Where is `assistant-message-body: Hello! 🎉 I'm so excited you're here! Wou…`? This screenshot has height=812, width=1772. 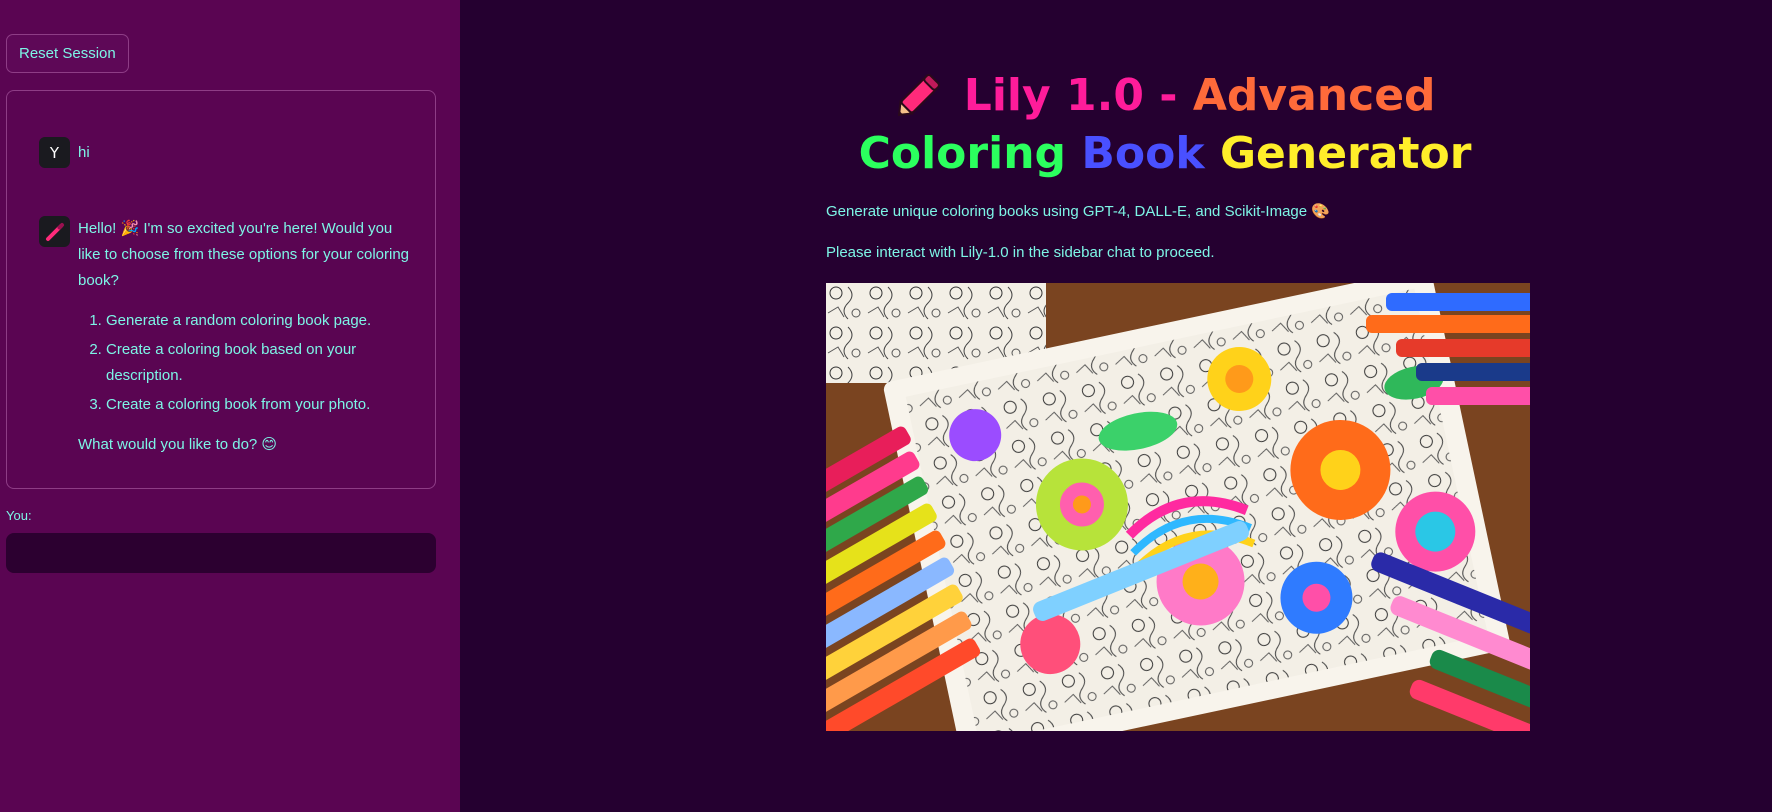 assistant-message-body: Hello! 🎉 I'm so excited you're here! Wou… is located at coordinates (248, 337).